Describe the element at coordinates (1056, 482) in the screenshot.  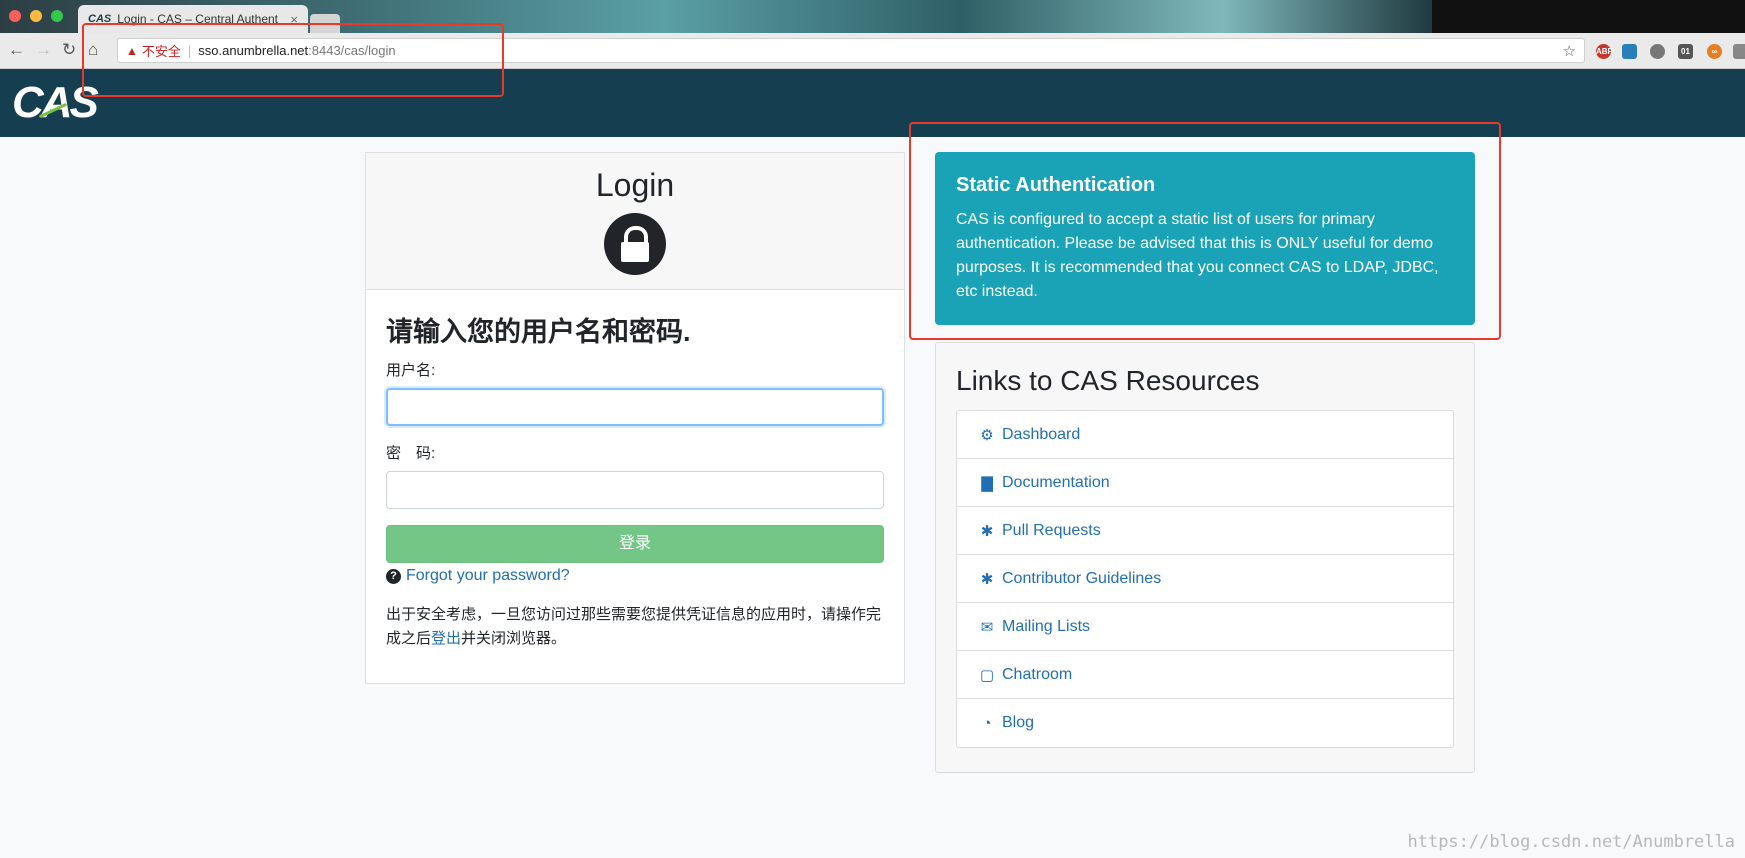
I see `resource-link-label: Documentation` at that location.